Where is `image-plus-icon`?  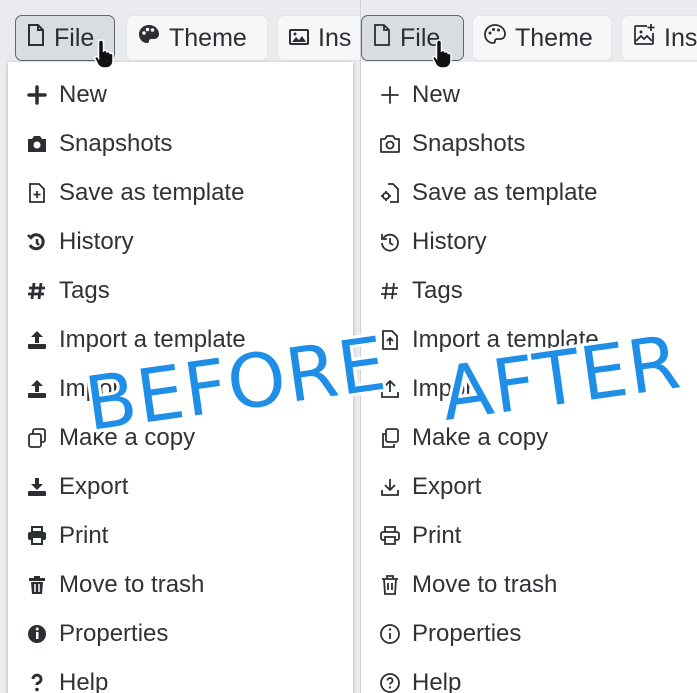 image-plus-icon is located at coordinates (644, 38).